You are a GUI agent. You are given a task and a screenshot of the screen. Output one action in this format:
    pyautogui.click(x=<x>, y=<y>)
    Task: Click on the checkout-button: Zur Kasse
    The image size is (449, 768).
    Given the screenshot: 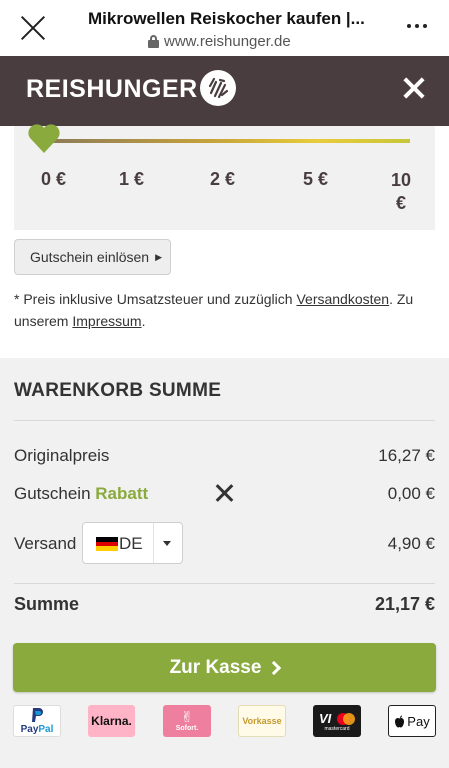 What is the action you would take?
    pyautogui.click(x=224, y=667)
    